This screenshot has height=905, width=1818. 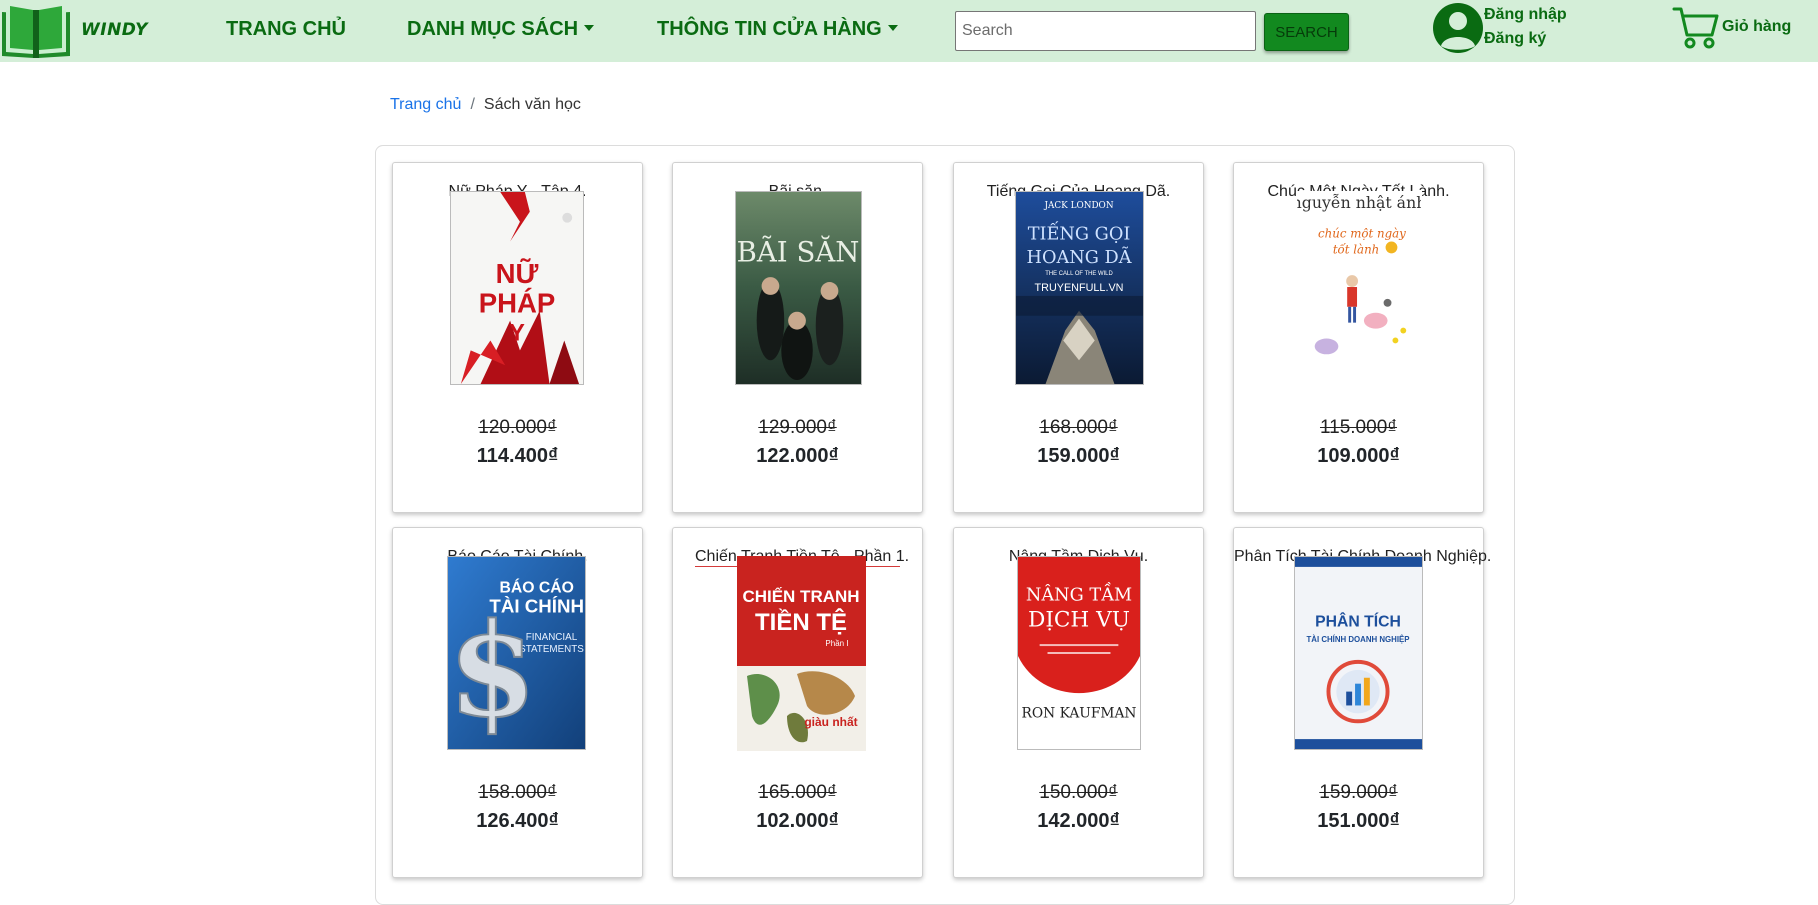 I want to click on cart-label: Giỏ hàng, so click(x=1757, y=26).